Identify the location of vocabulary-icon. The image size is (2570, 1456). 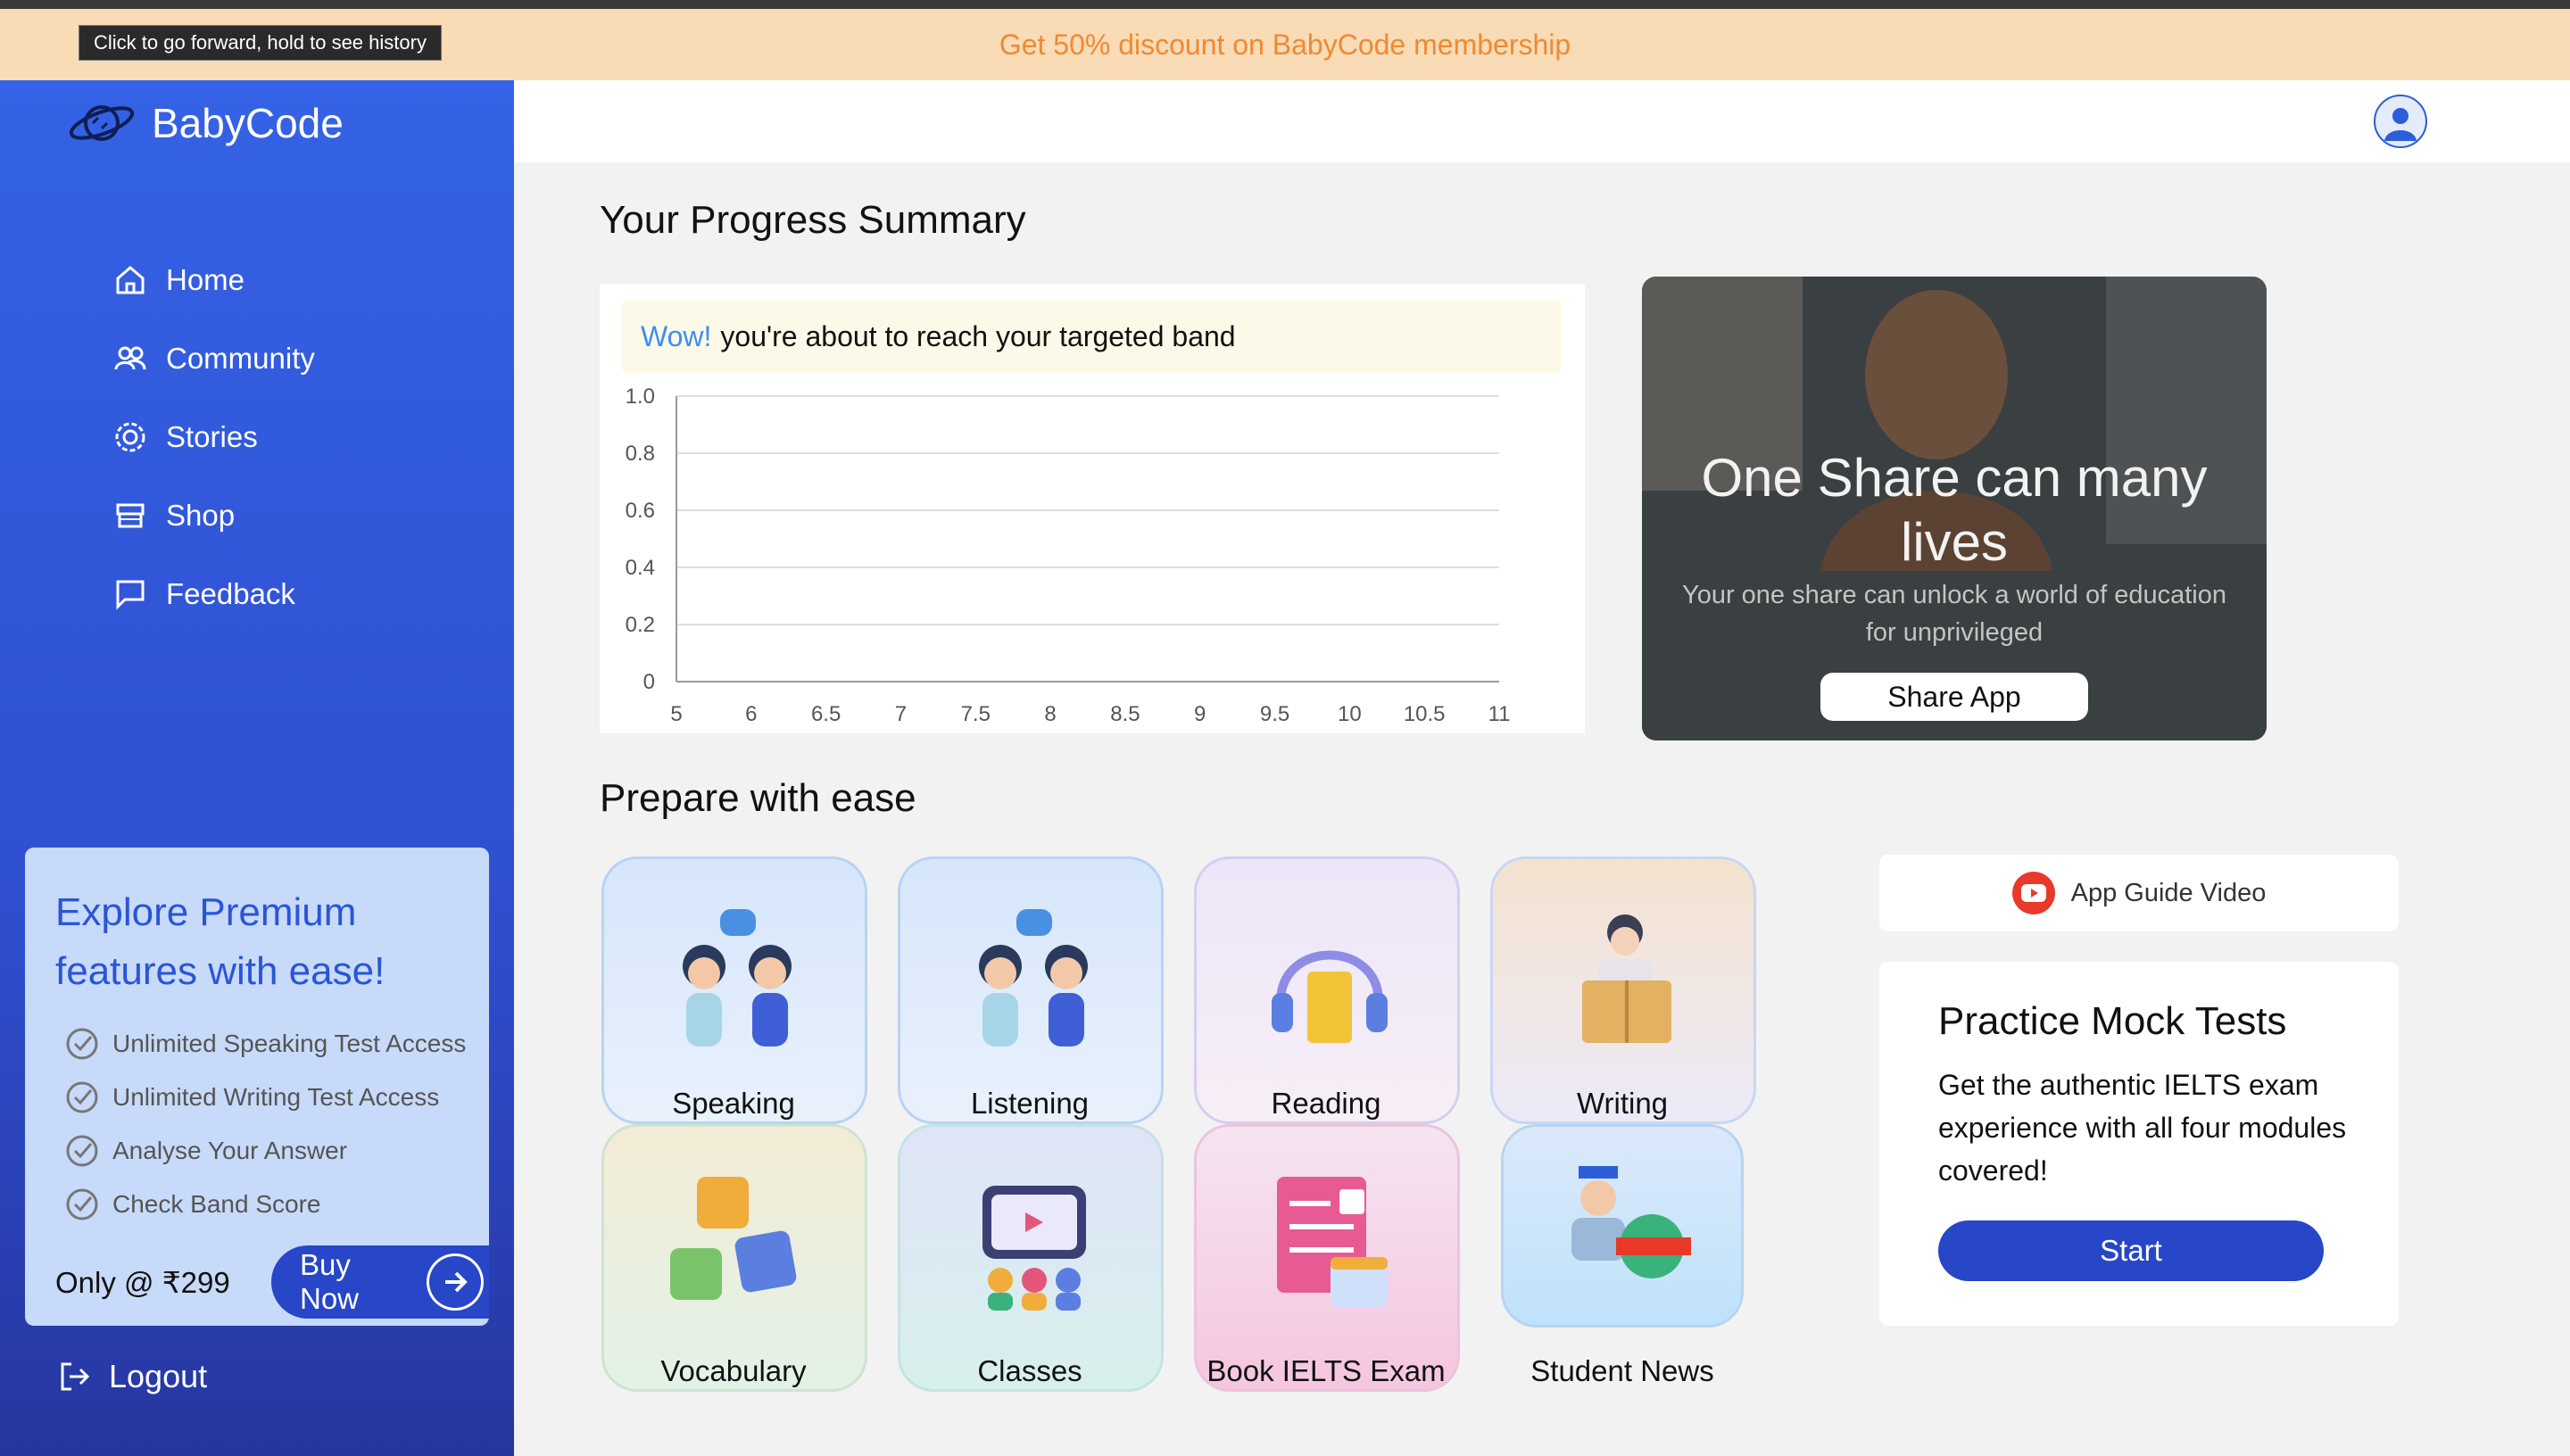
(733, 1238).